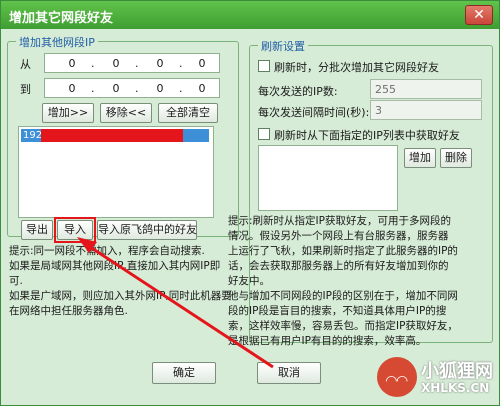  I want to click on watermark-url: XHLKS.CN, so click(455, 388).